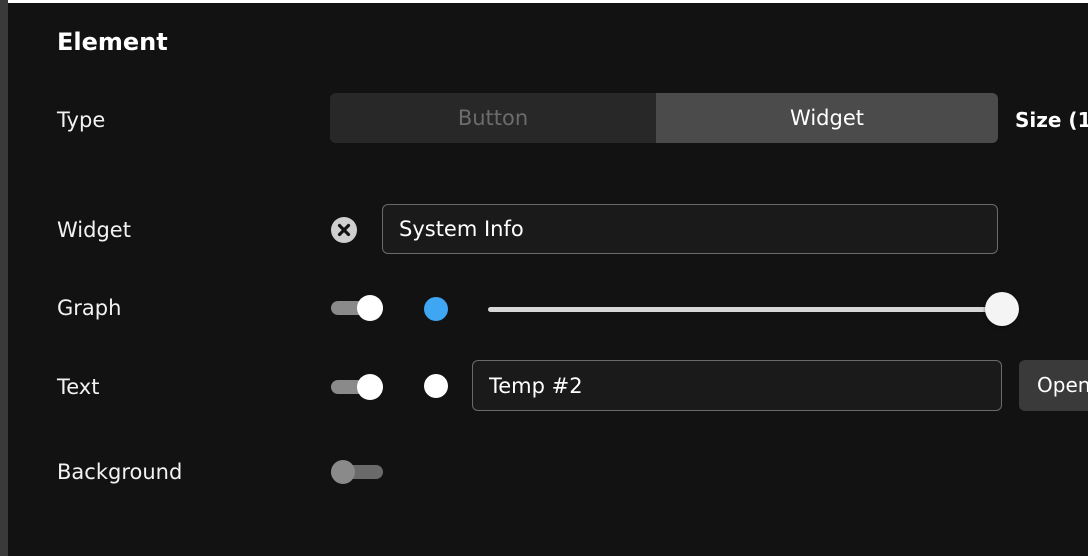  I want to click on text-label: Text, so click(78, 387).